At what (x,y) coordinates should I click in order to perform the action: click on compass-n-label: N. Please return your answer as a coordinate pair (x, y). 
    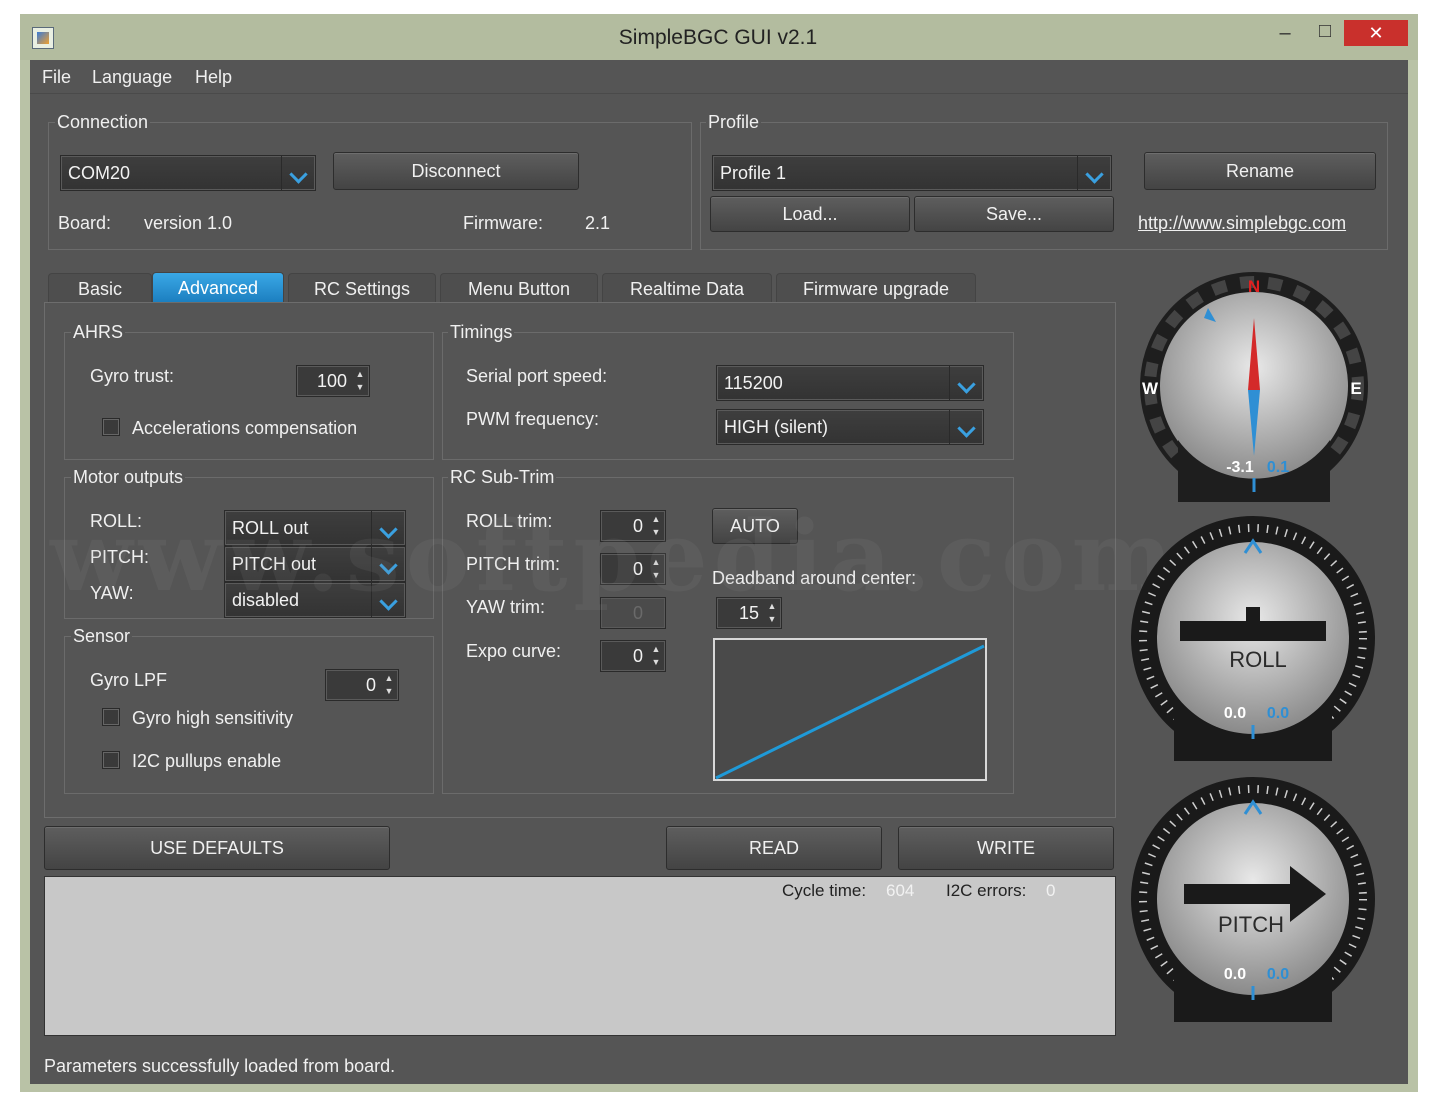
    Looking at the image, I should click on (1254, 286).